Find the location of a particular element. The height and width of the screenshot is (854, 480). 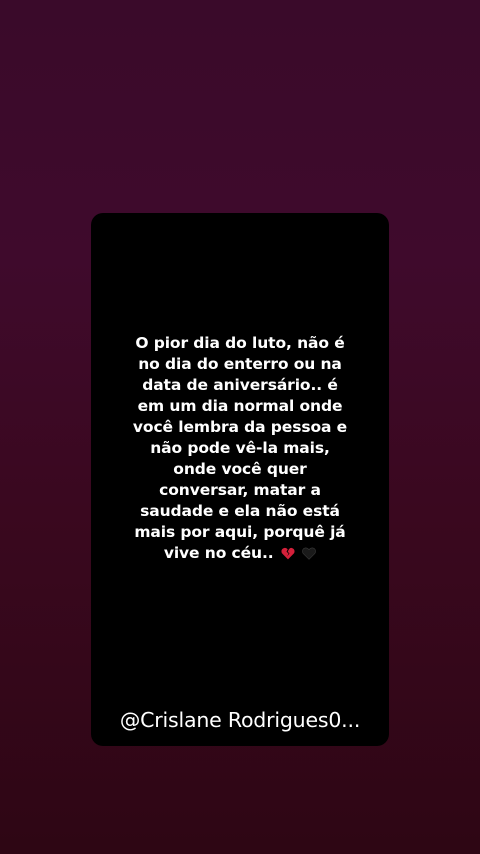

quote-line: em um dia normal onde is located at coordinates (240, 406).